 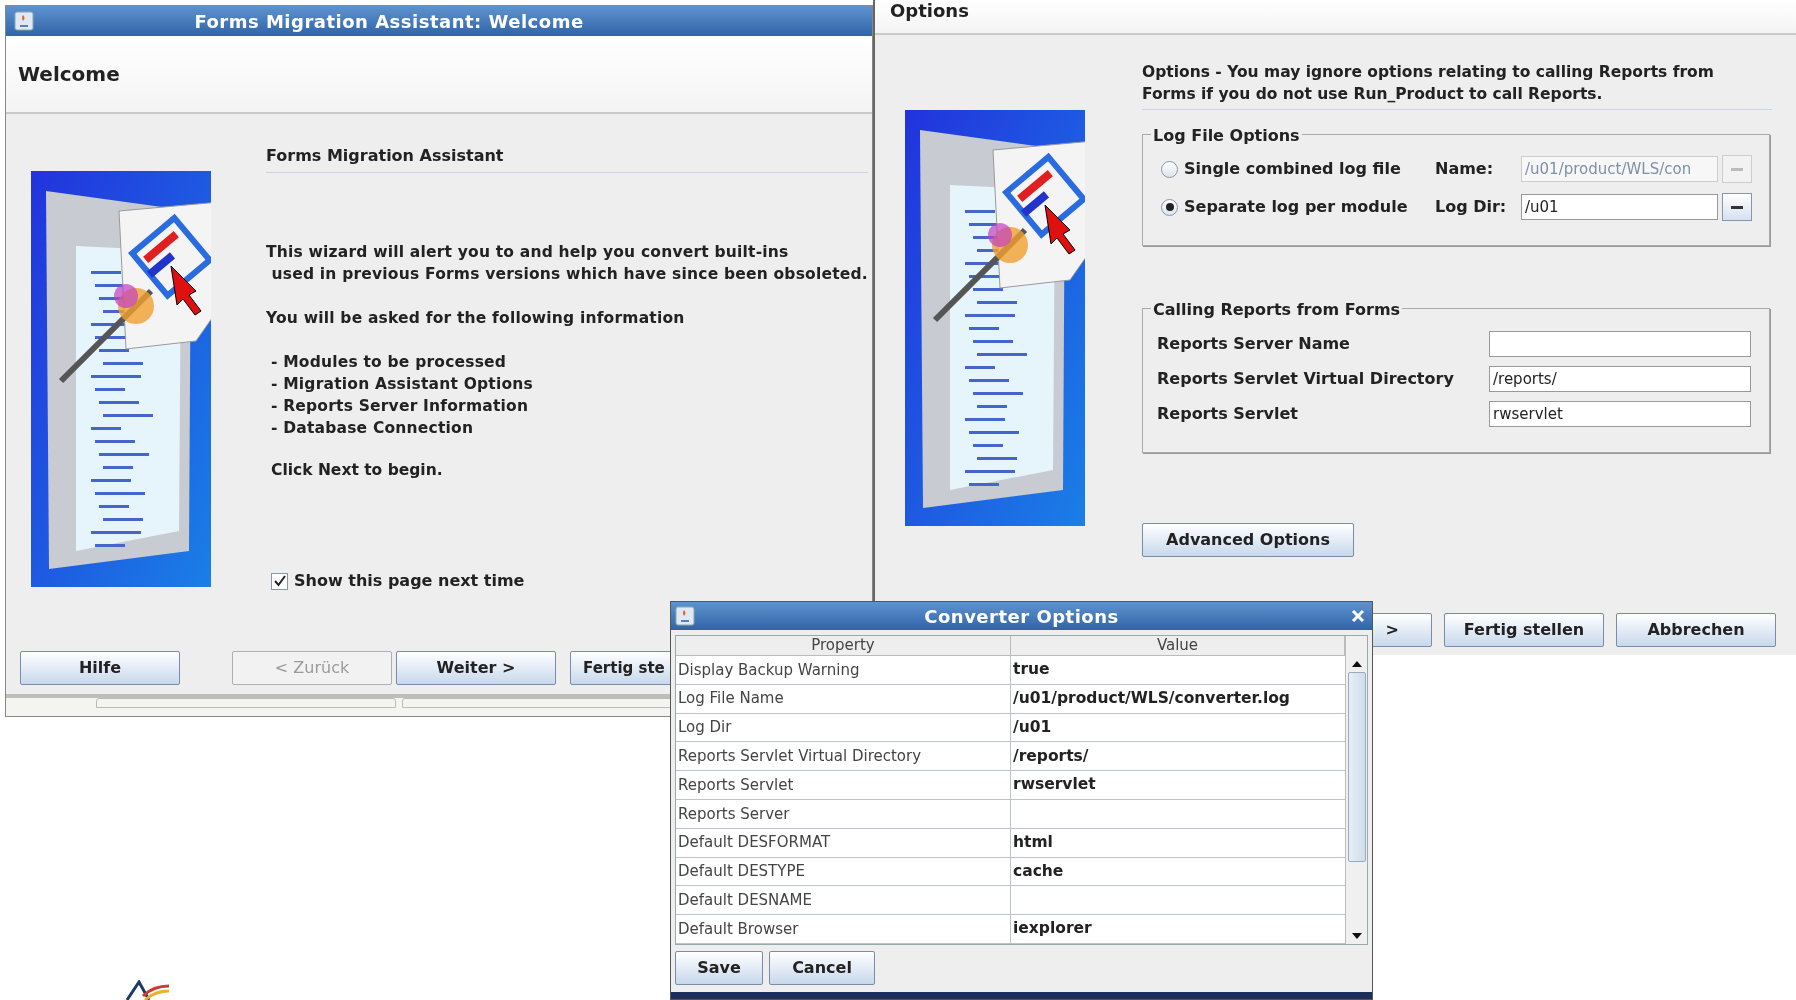 What do you see at coordinates (1619, 207) in the screenshot?
I see `path-field: /u01` at bounding box center [1619, 207].